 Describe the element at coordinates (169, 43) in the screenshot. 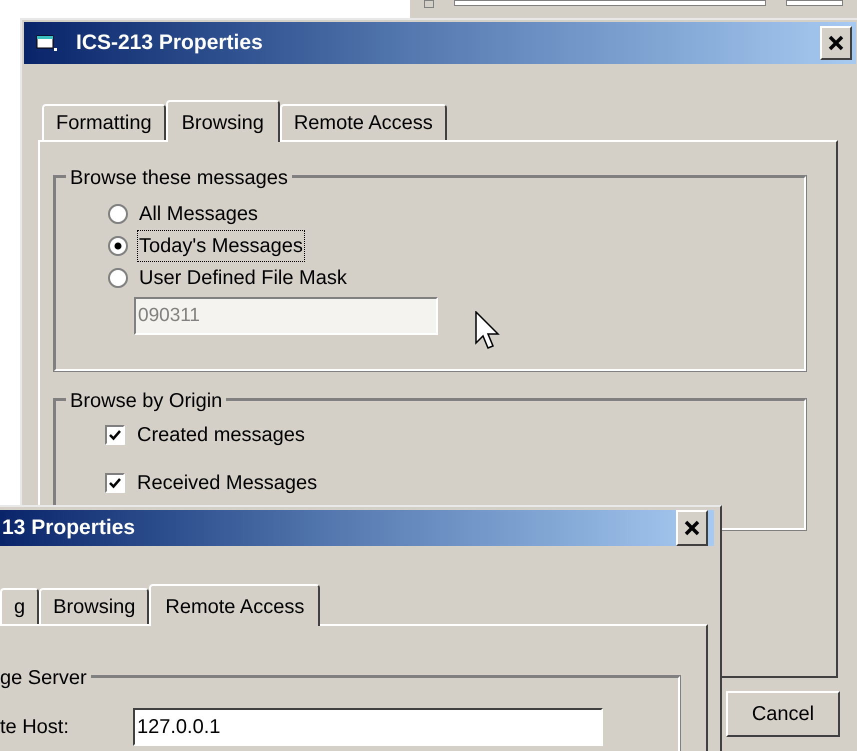

I see `window-title: ICS-213 Properties` at that location.